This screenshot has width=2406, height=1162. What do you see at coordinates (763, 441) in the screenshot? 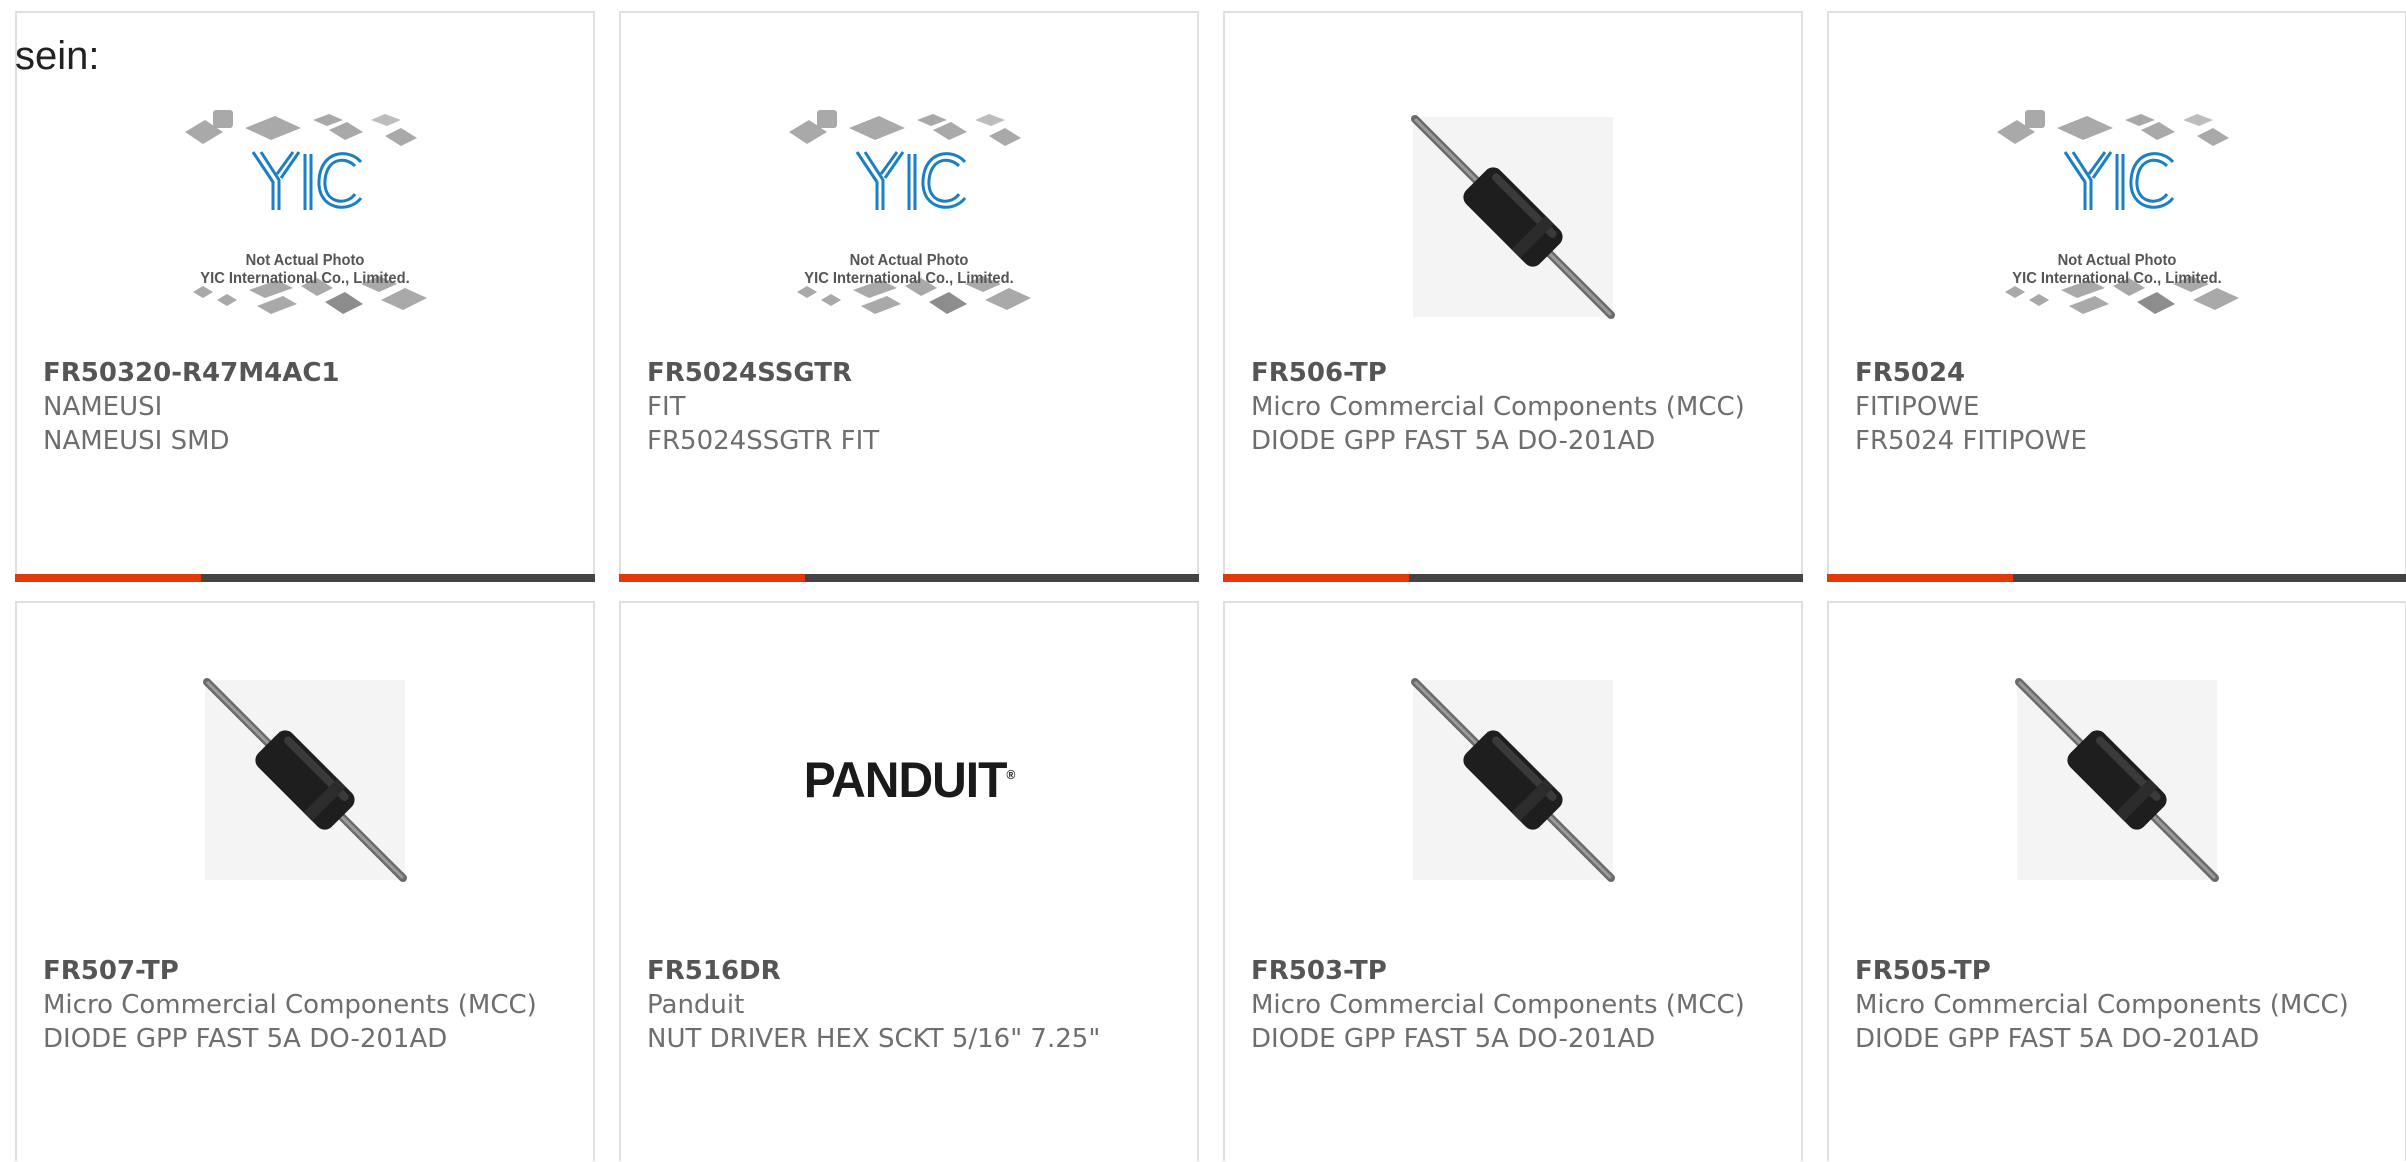
I see `description: FR5024SSGTR FIT` at bounding box center [763, 441].